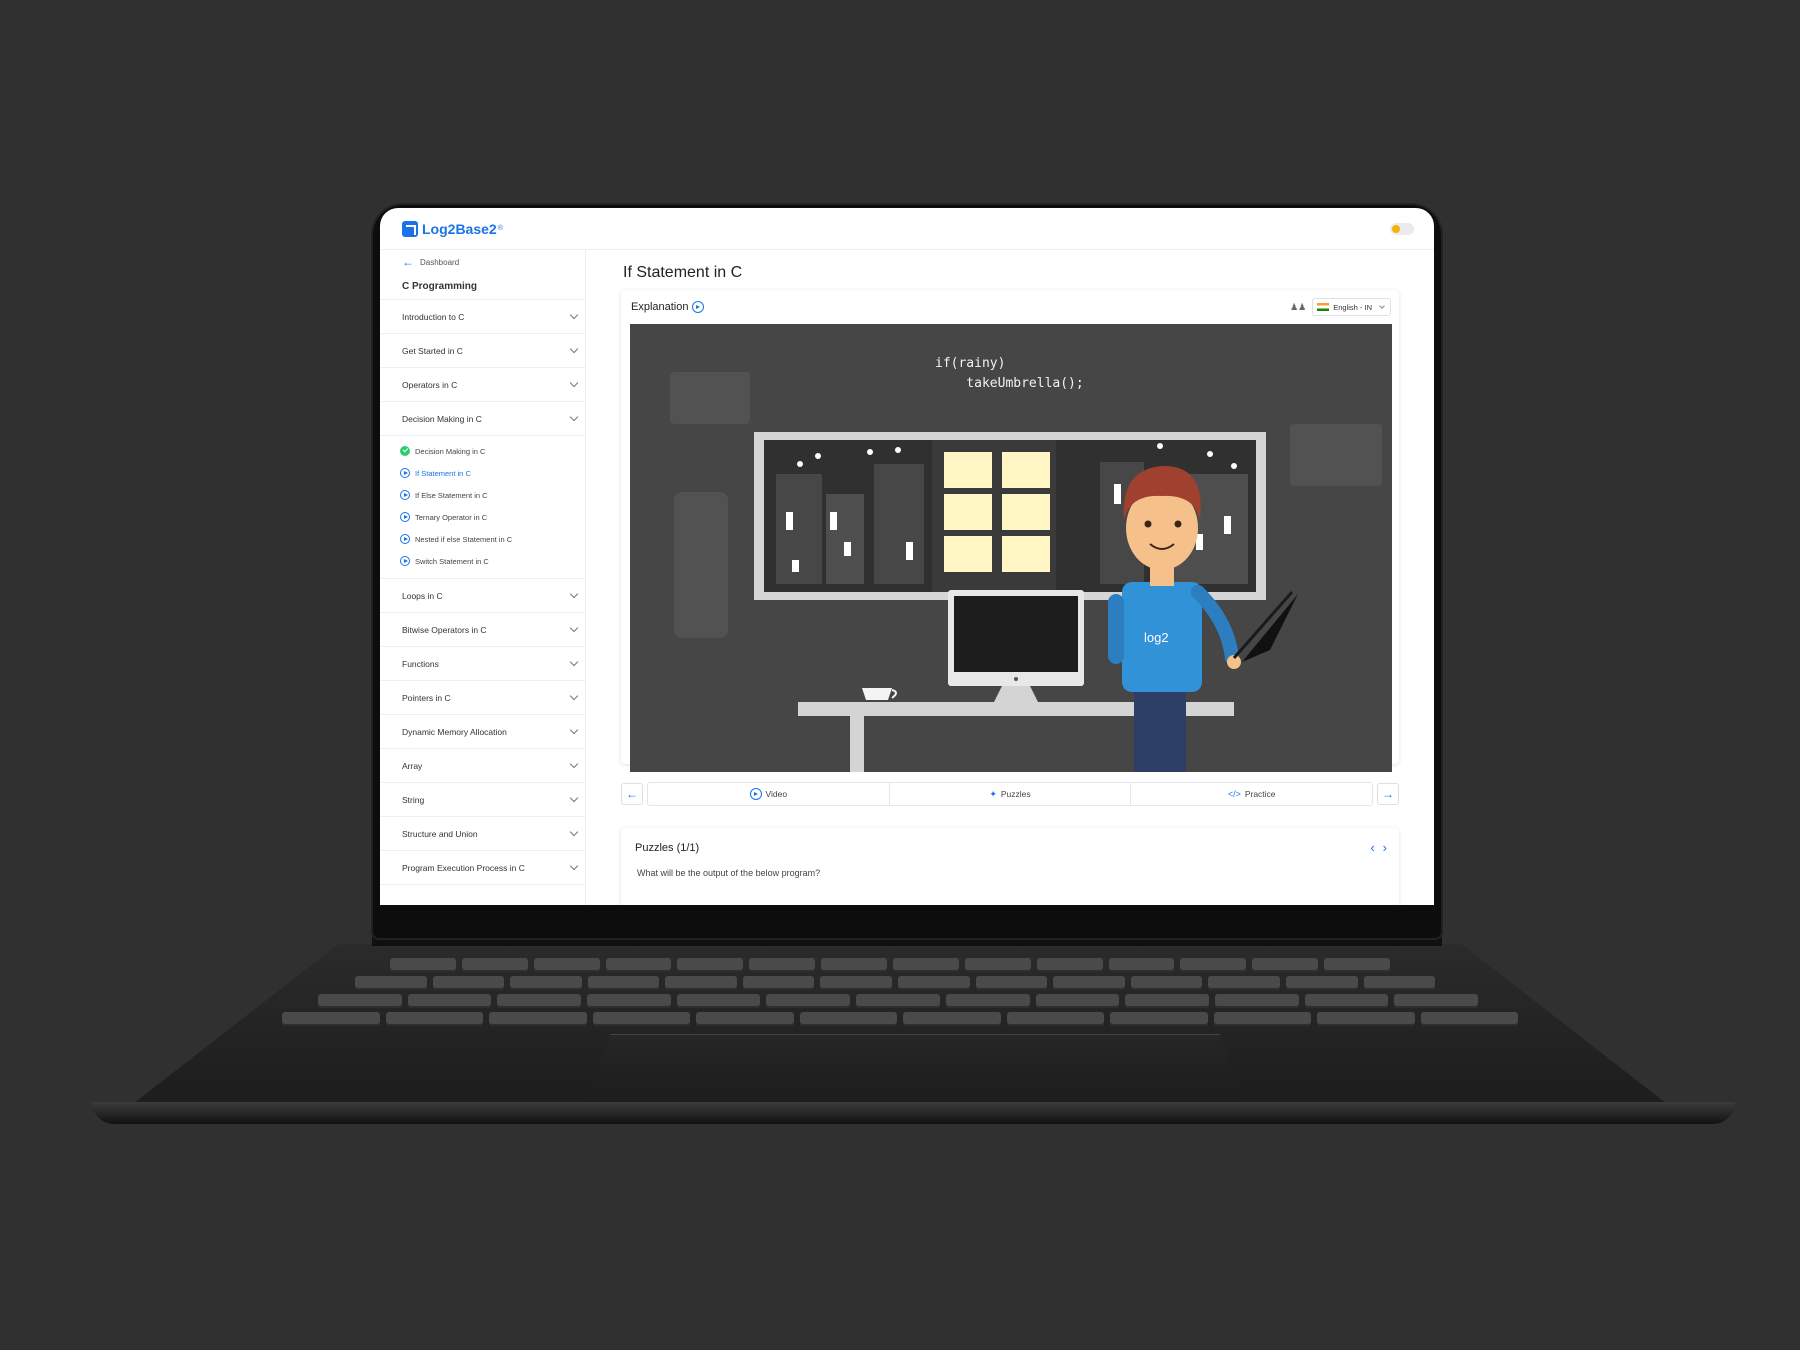 The width and height of the screenshot is (1800, 1350). I want to click on sidebar-section: String, so click(482, 800).